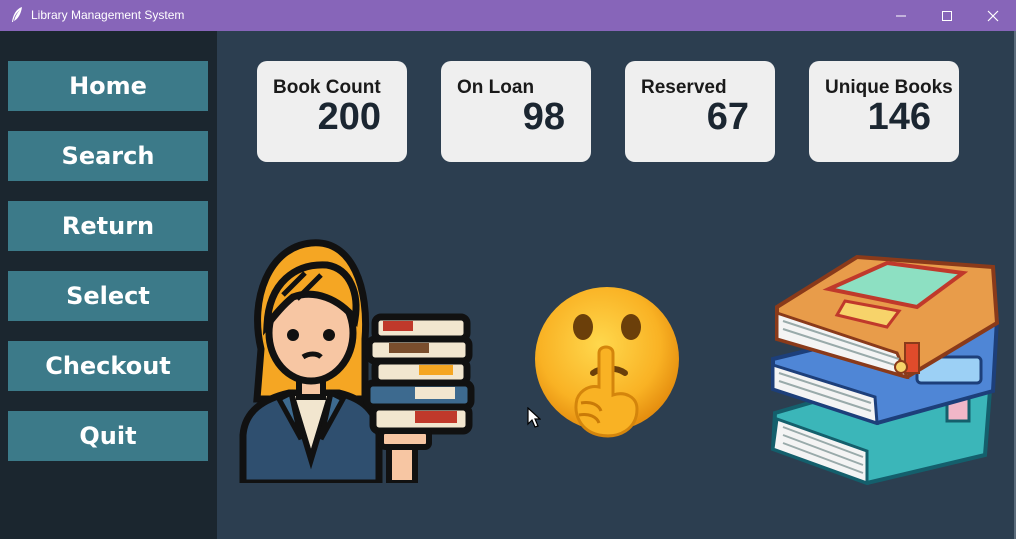  Describe the element at coordinates (508, 15) in the screenshot. I see `title-bar: Library Management System` at that location.